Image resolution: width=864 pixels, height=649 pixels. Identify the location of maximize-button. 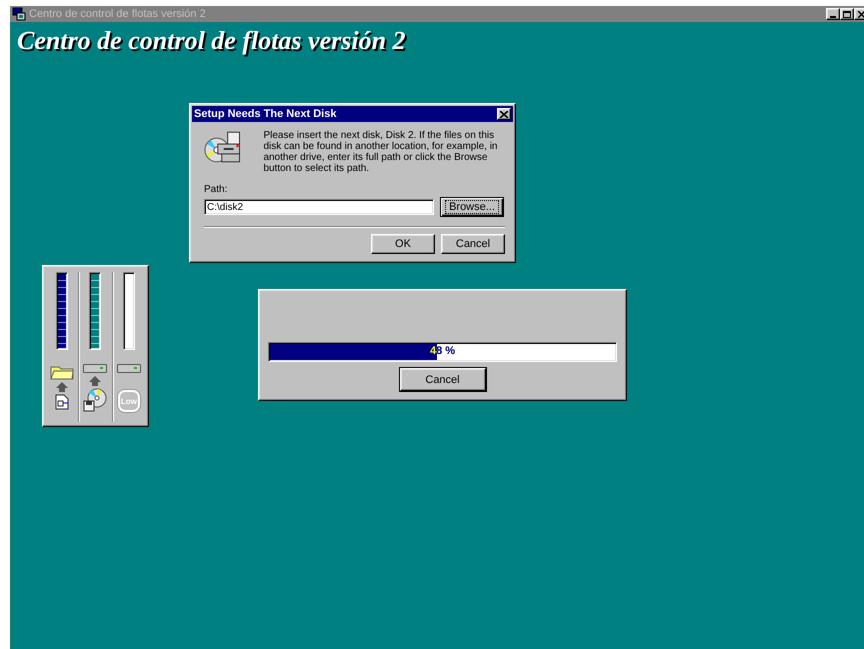
(847, 14).